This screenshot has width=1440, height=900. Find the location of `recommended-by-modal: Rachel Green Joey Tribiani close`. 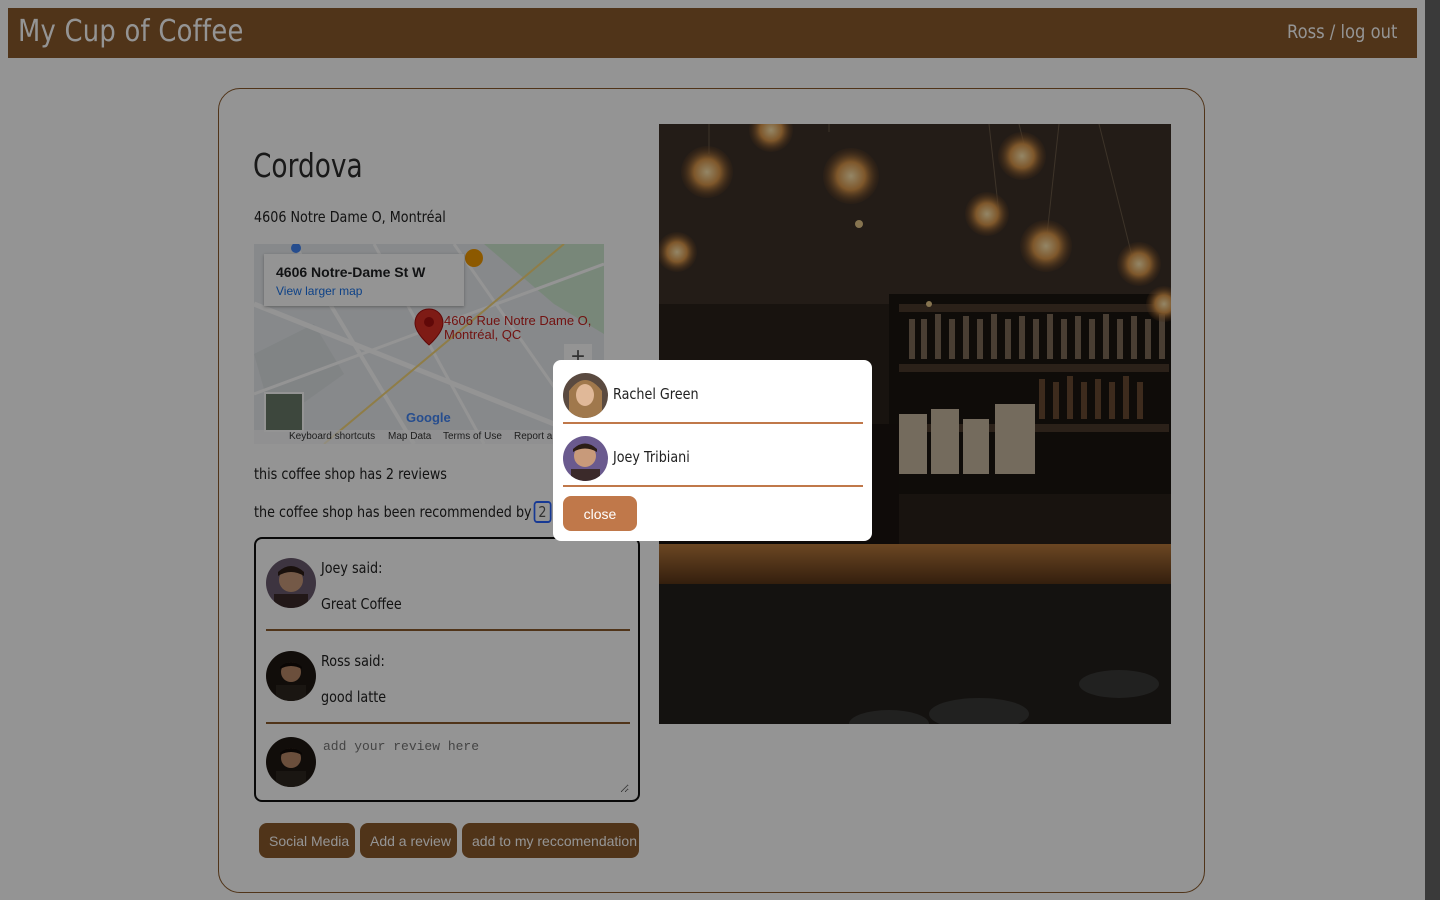

recommended-by-modal: Rachel Green Joey Tribiani close is located at coordinates (712, 450).